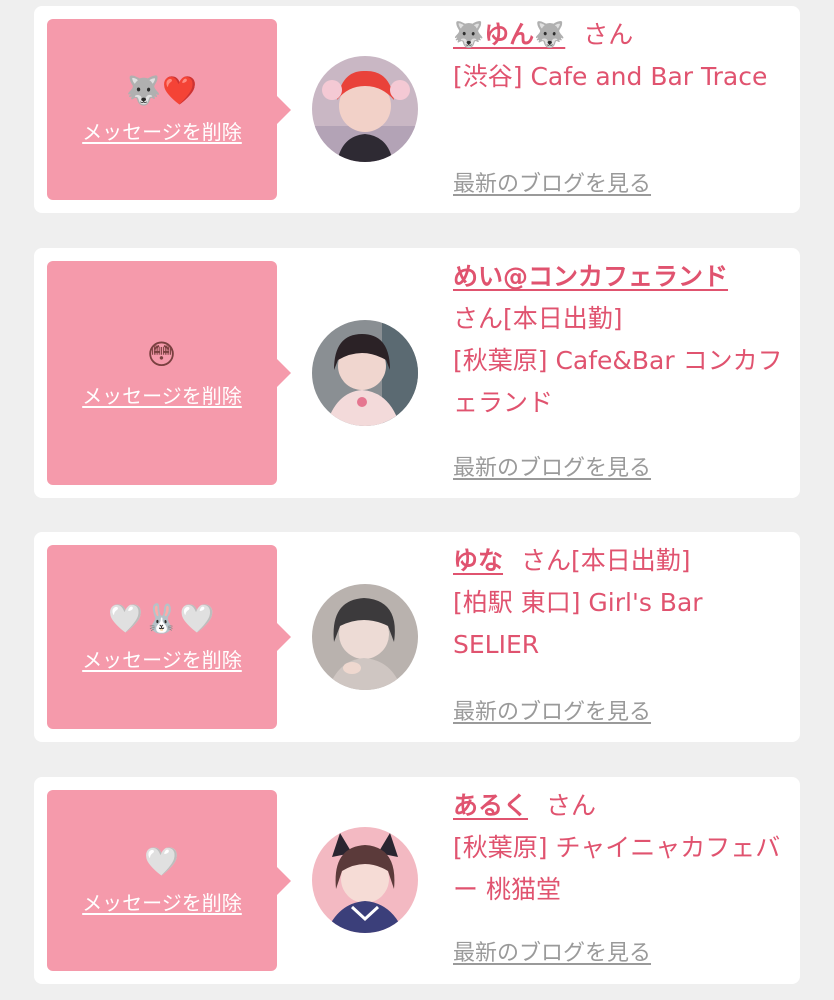 The width and height of the screenshot is (834, 1000). What do you see at coordinates (617, 868) in the screenshot?
I see `venue-text: [秋葉原] チャイニャカフェバー 桃猫堂` at bounding box center [617, 868].